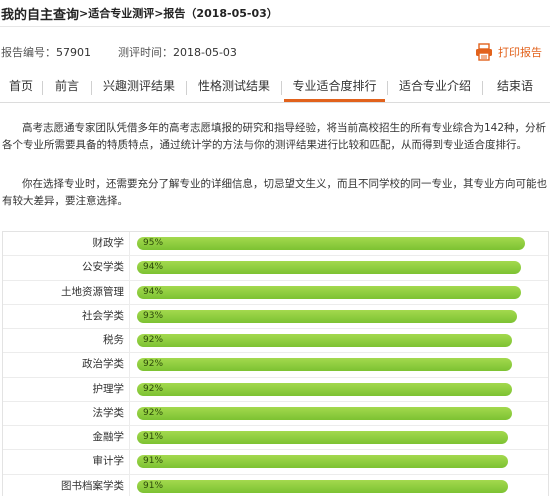 The width and height of the screenshot is (550, 496). Describe the element at coordinates (28, 52) in the screenshot. I see `report-number-label: 报告编号：` at that location.